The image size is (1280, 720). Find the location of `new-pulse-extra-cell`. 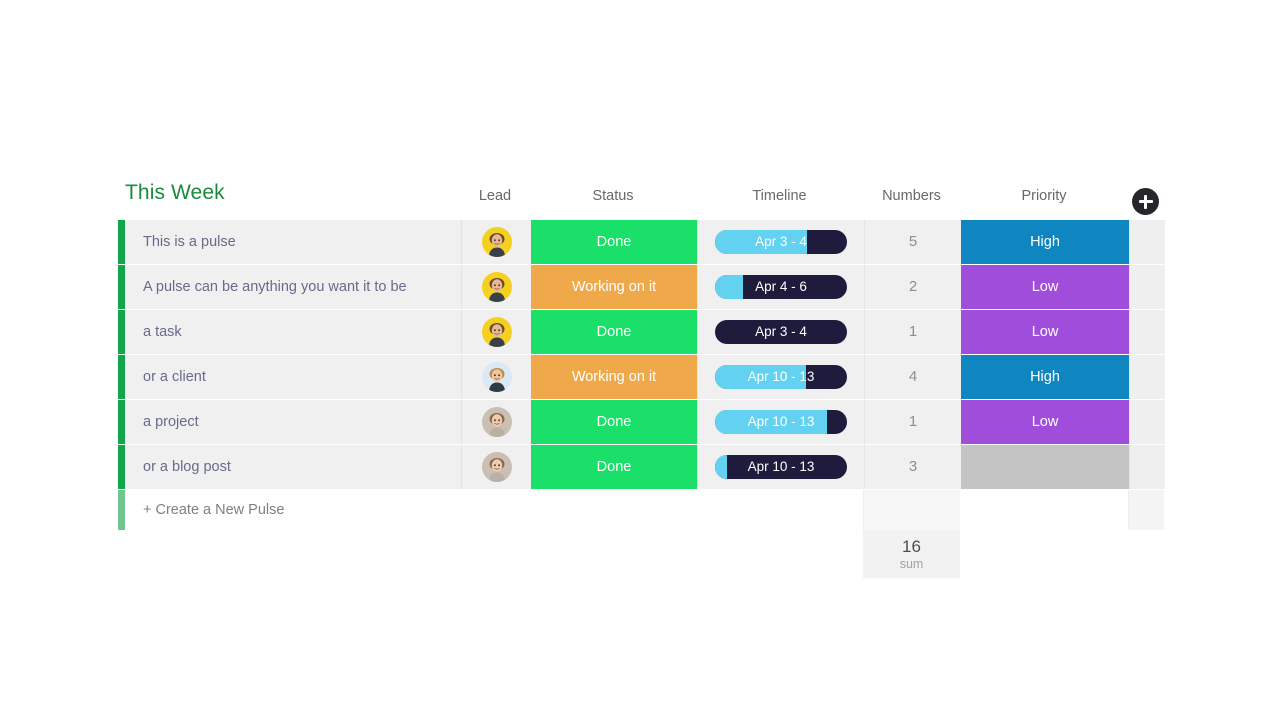

new-pulse-extra-cell is located at coordinates (1146, 510).